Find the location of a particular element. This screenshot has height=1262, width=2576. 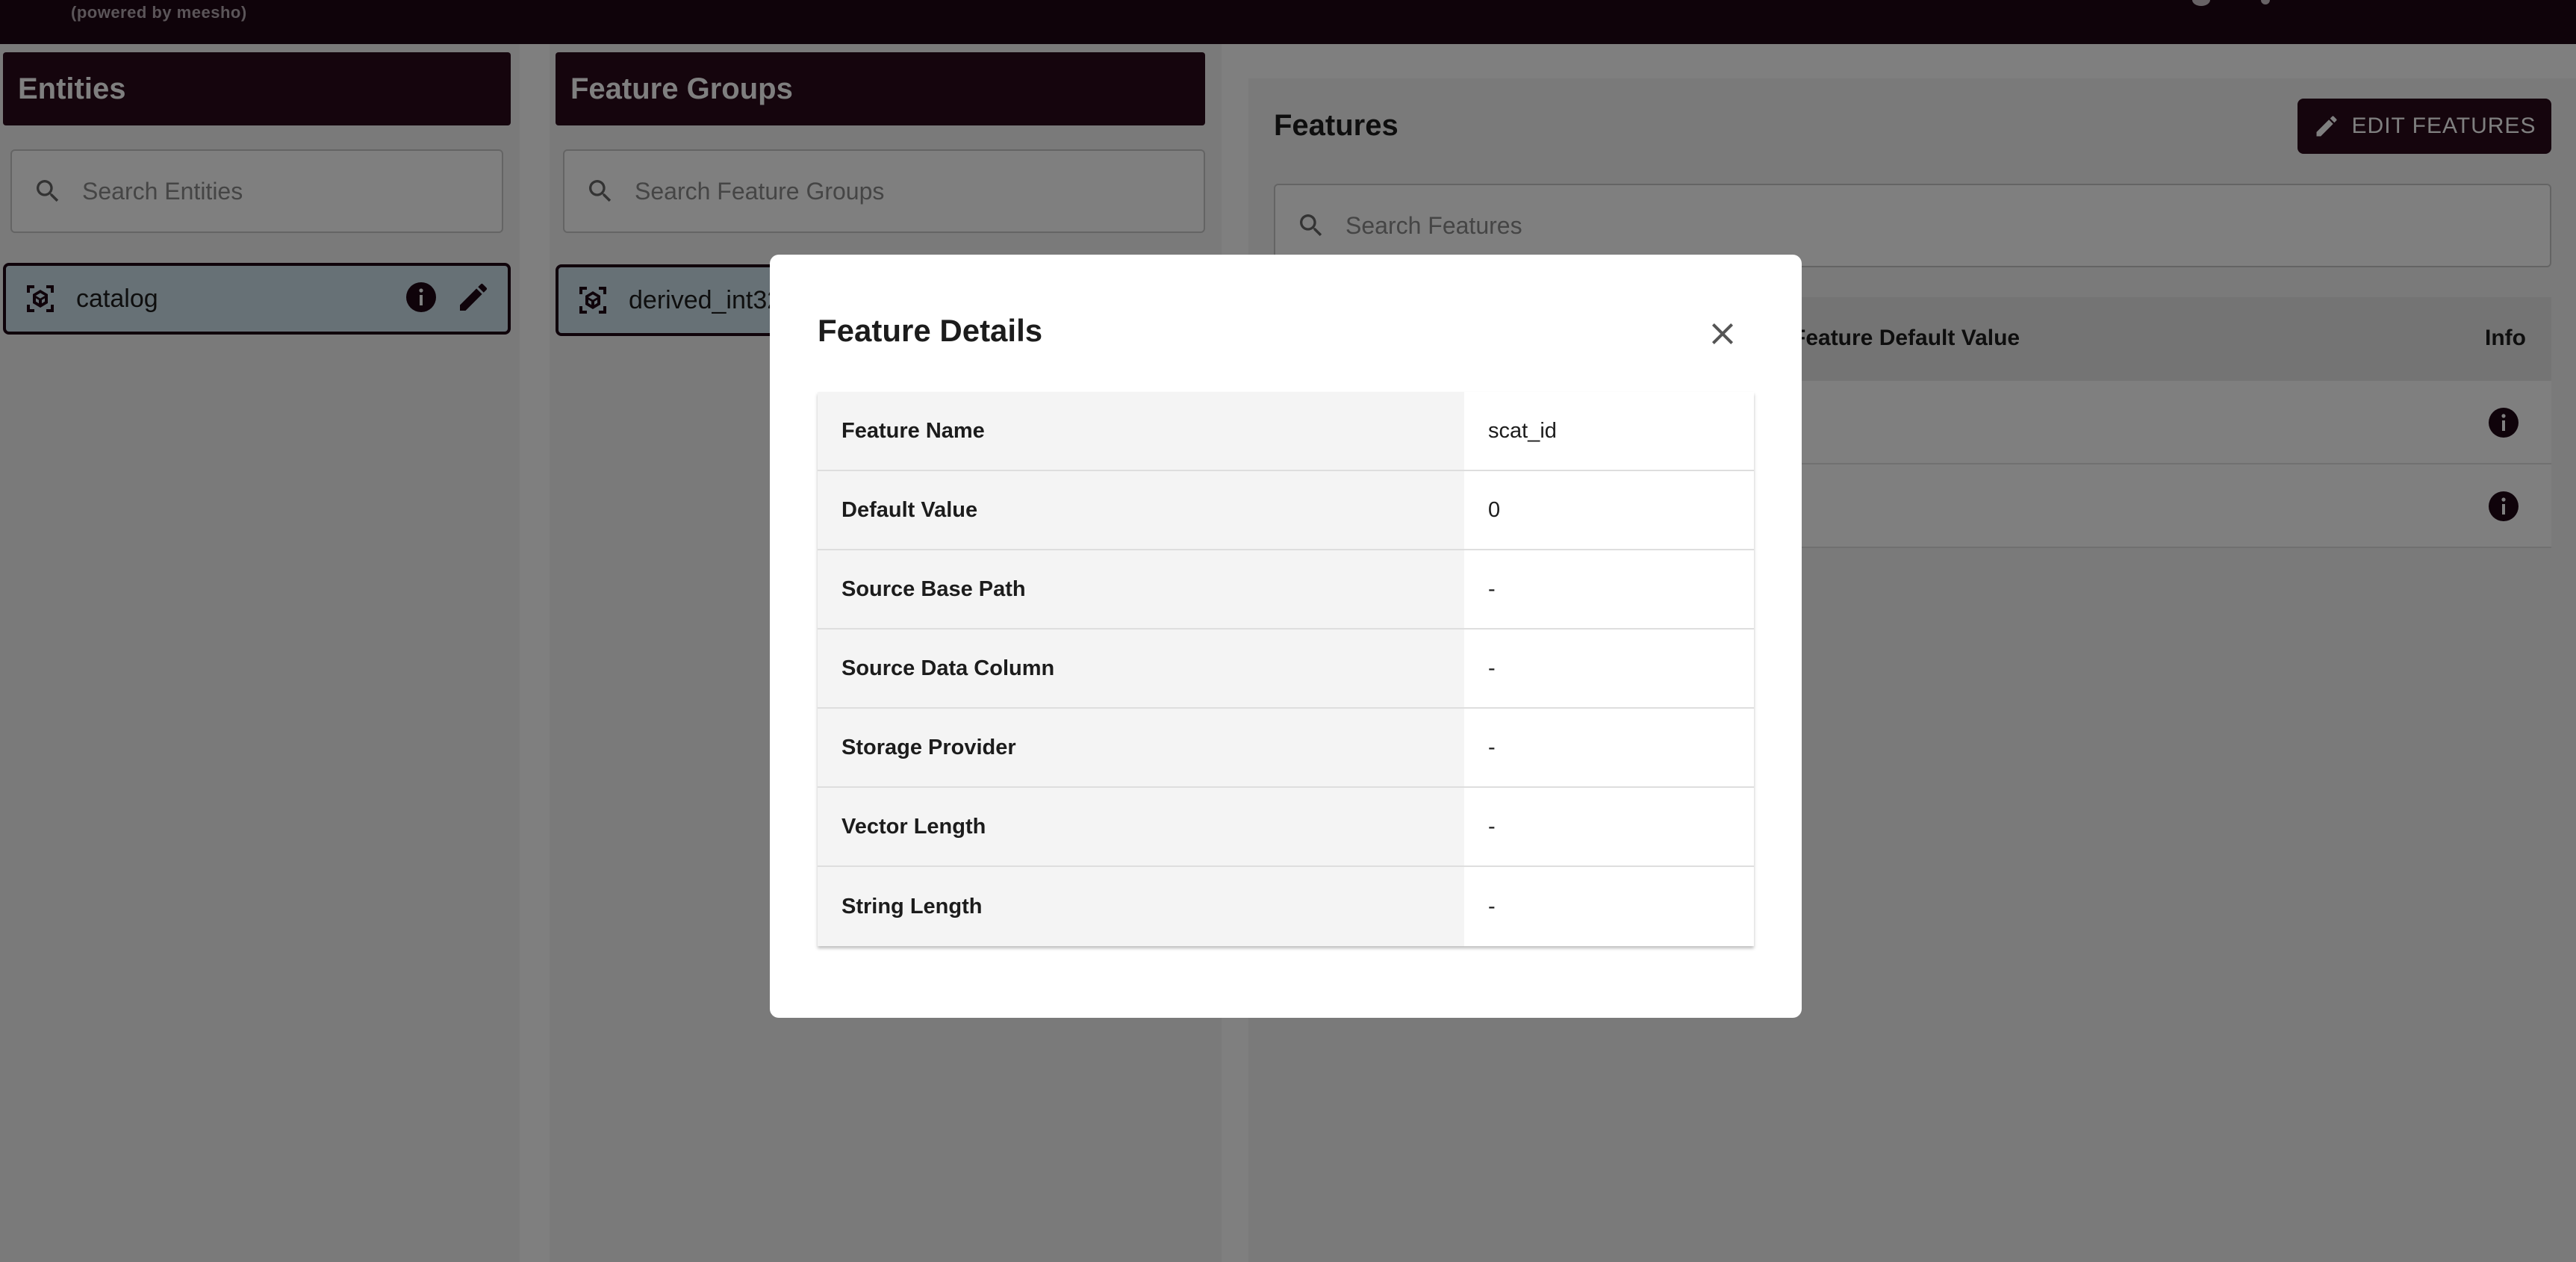

dialog-title: Feature Details is located at coordinates (930, 330).